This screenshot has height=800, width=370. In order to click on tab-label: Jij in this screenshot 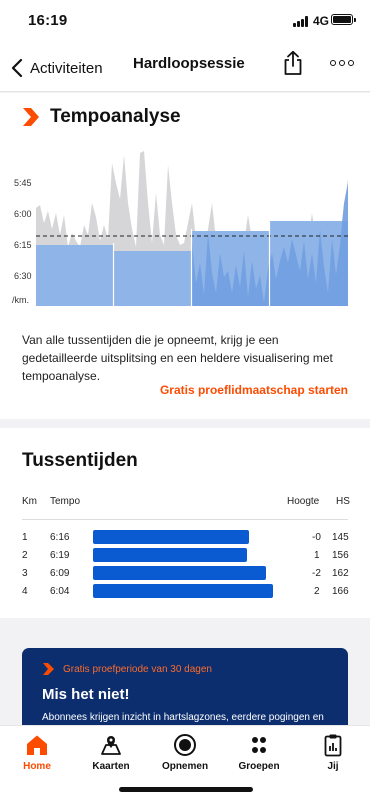, I will do `click(333, 766)`.